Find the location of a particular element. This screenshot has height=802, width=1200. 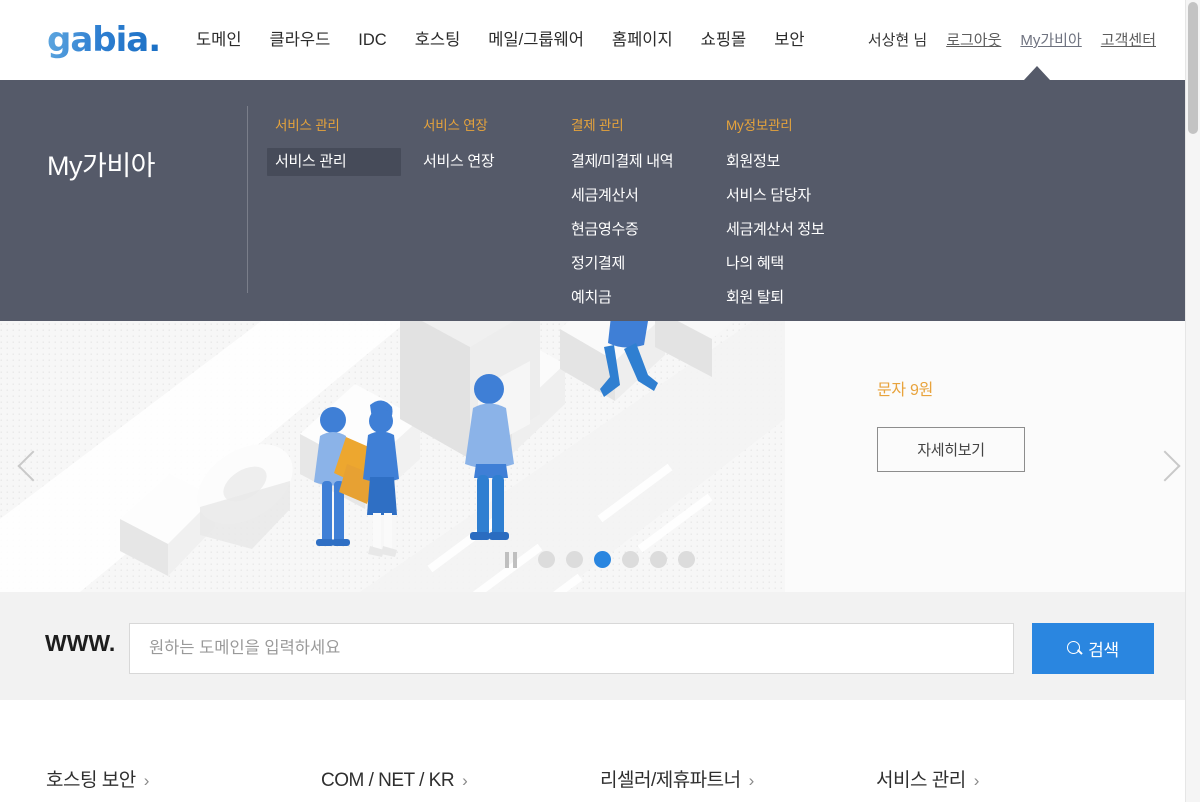

mega-column-payment-management: 결제 관리 결제/미결제 내역 세금계산서 현금영수증 정기결제 예치금 is located at coordinates (648, 217).